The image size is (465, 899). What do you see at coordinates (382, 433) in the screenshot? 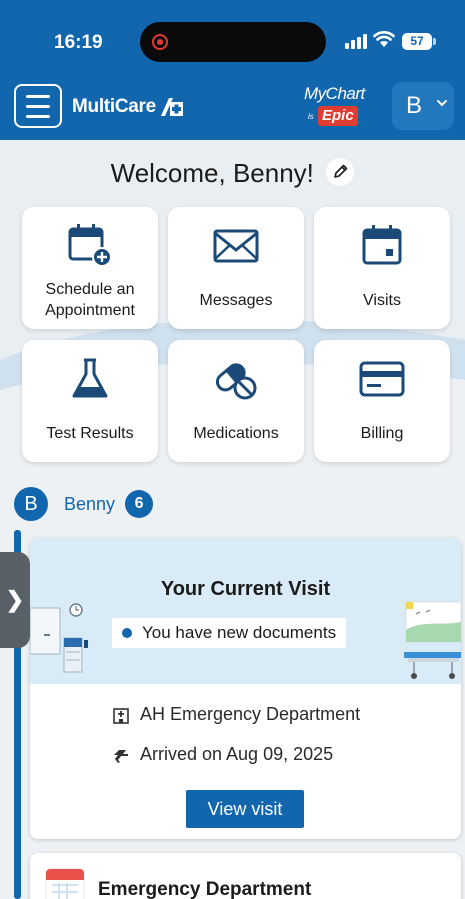
I see `tile-label: Billing` at bounding box center [382, 433].